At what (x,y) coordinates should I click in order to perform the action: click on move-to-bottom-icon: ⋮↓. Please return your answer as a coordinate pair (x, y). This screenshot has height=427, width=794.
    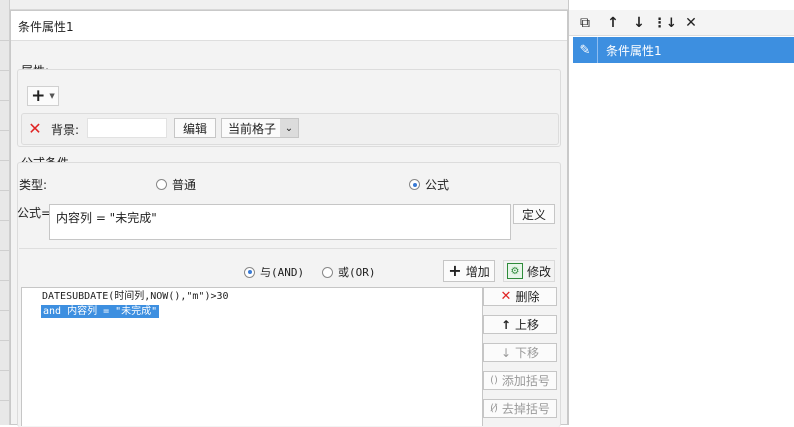
    Looking at the image, I should click on (665, 23).